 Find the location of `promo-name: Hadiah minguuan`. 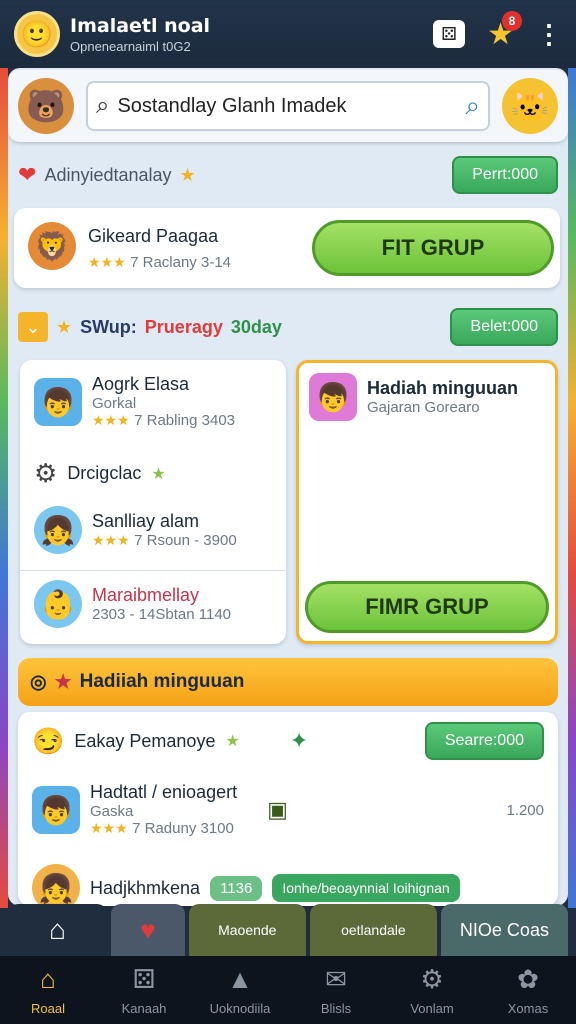

promo-name: Hadiah minguuan is located at coordinates (443, 388).